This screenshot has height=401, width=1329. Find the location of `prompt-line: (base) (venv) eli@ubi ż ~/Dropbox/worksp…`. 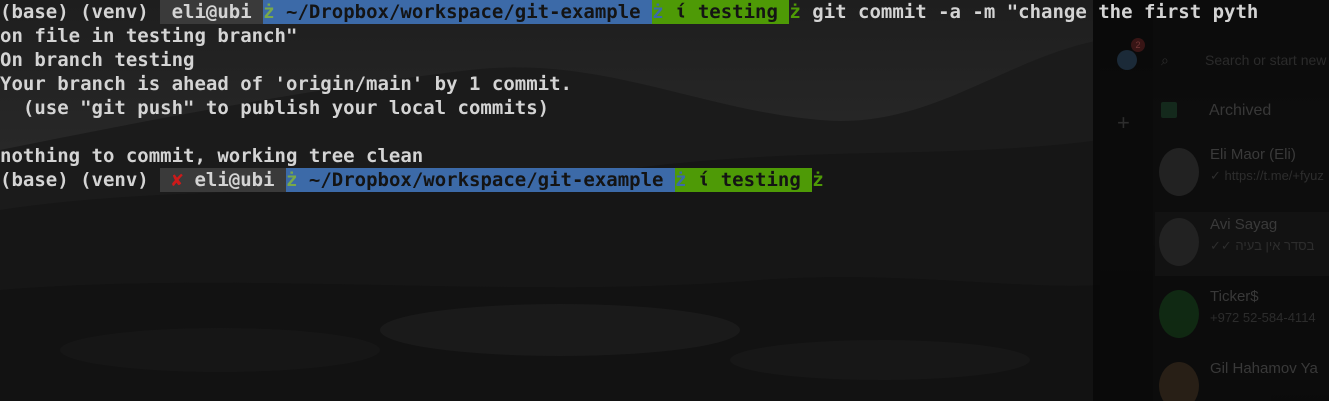

prompt-line: (base) (venv) eli@ubi ż ~/Dropbox/worksp… is located at coordinates (664, 12).